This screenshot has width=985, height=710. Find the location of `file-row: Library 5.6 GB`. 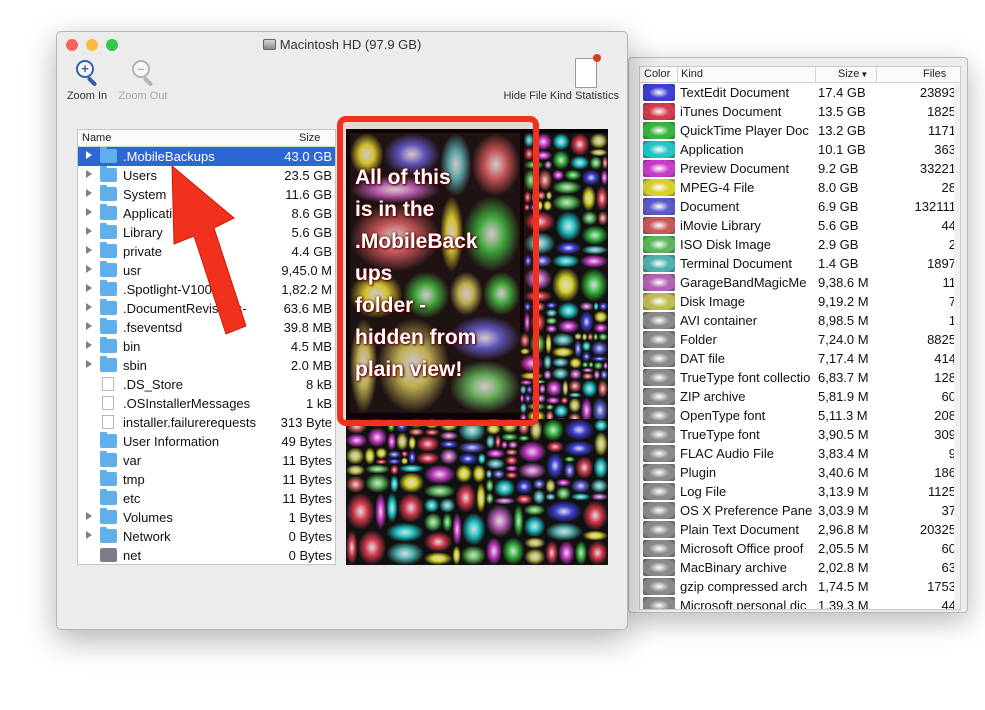

file-row: Library 5.6 GB is located at coordinates (206, 232).